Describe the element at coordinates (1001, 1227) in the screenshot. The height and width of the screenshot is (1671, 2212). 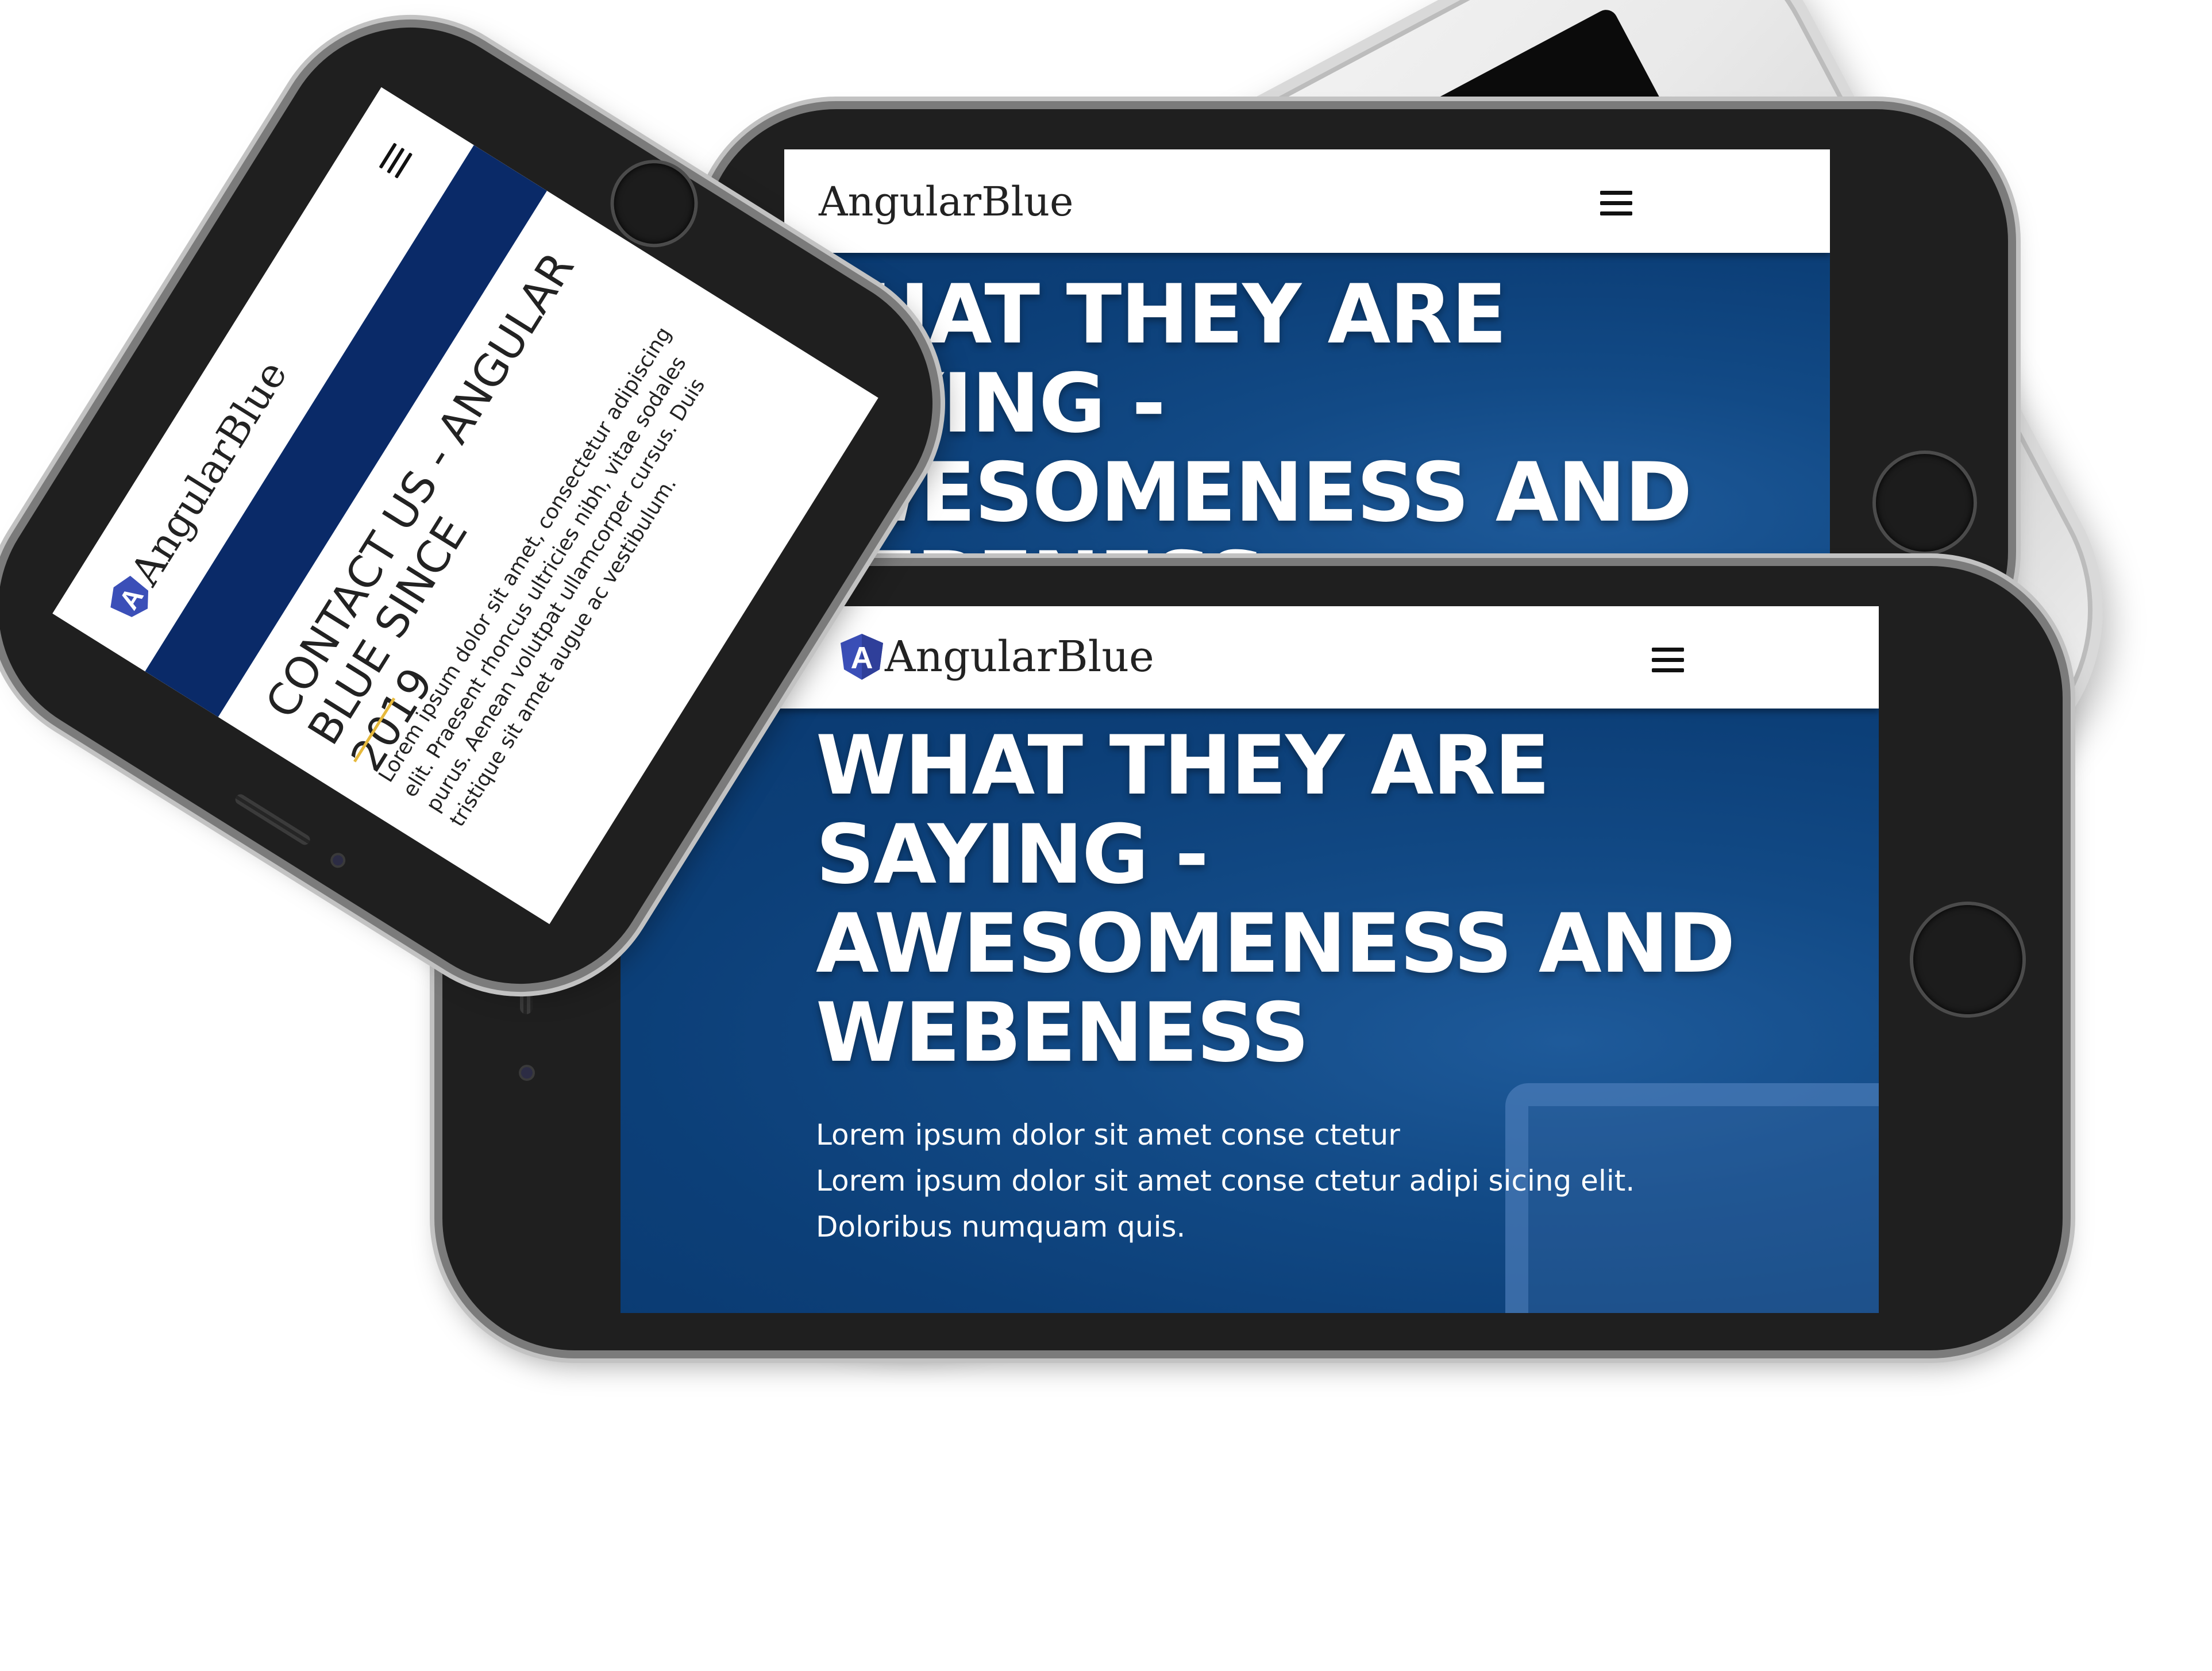
I see `hero-text-line: Doloribus numquam quis.` at that location.